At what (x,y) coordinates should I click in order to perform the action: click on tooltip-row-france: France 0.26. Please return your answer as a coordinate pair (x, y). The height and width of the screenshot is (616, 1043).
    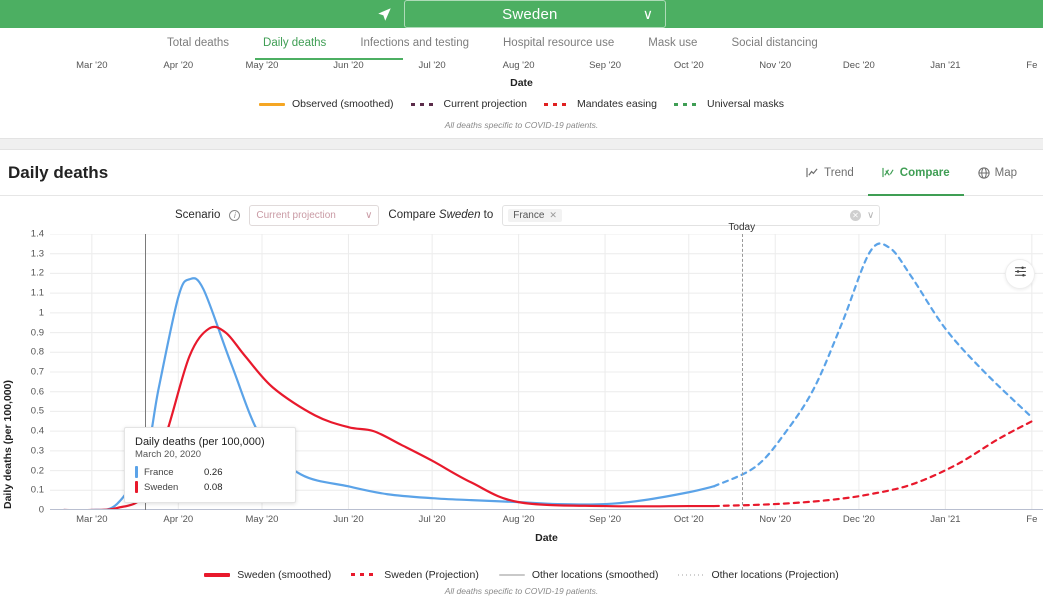
    Looking at the image, I should click on (210, 472).